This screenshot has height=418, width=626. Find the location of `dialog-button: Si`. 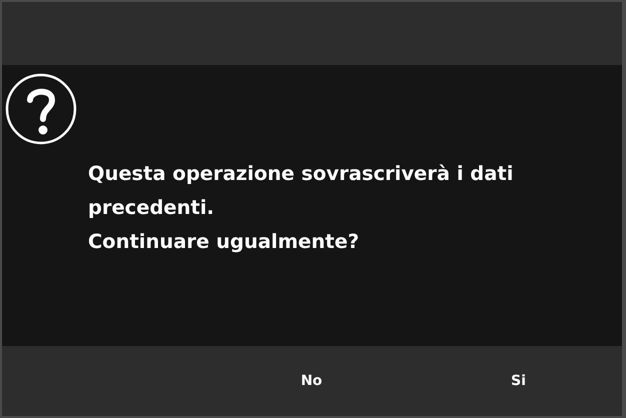

dialog-button: Si is located at coordinates (518, 381).